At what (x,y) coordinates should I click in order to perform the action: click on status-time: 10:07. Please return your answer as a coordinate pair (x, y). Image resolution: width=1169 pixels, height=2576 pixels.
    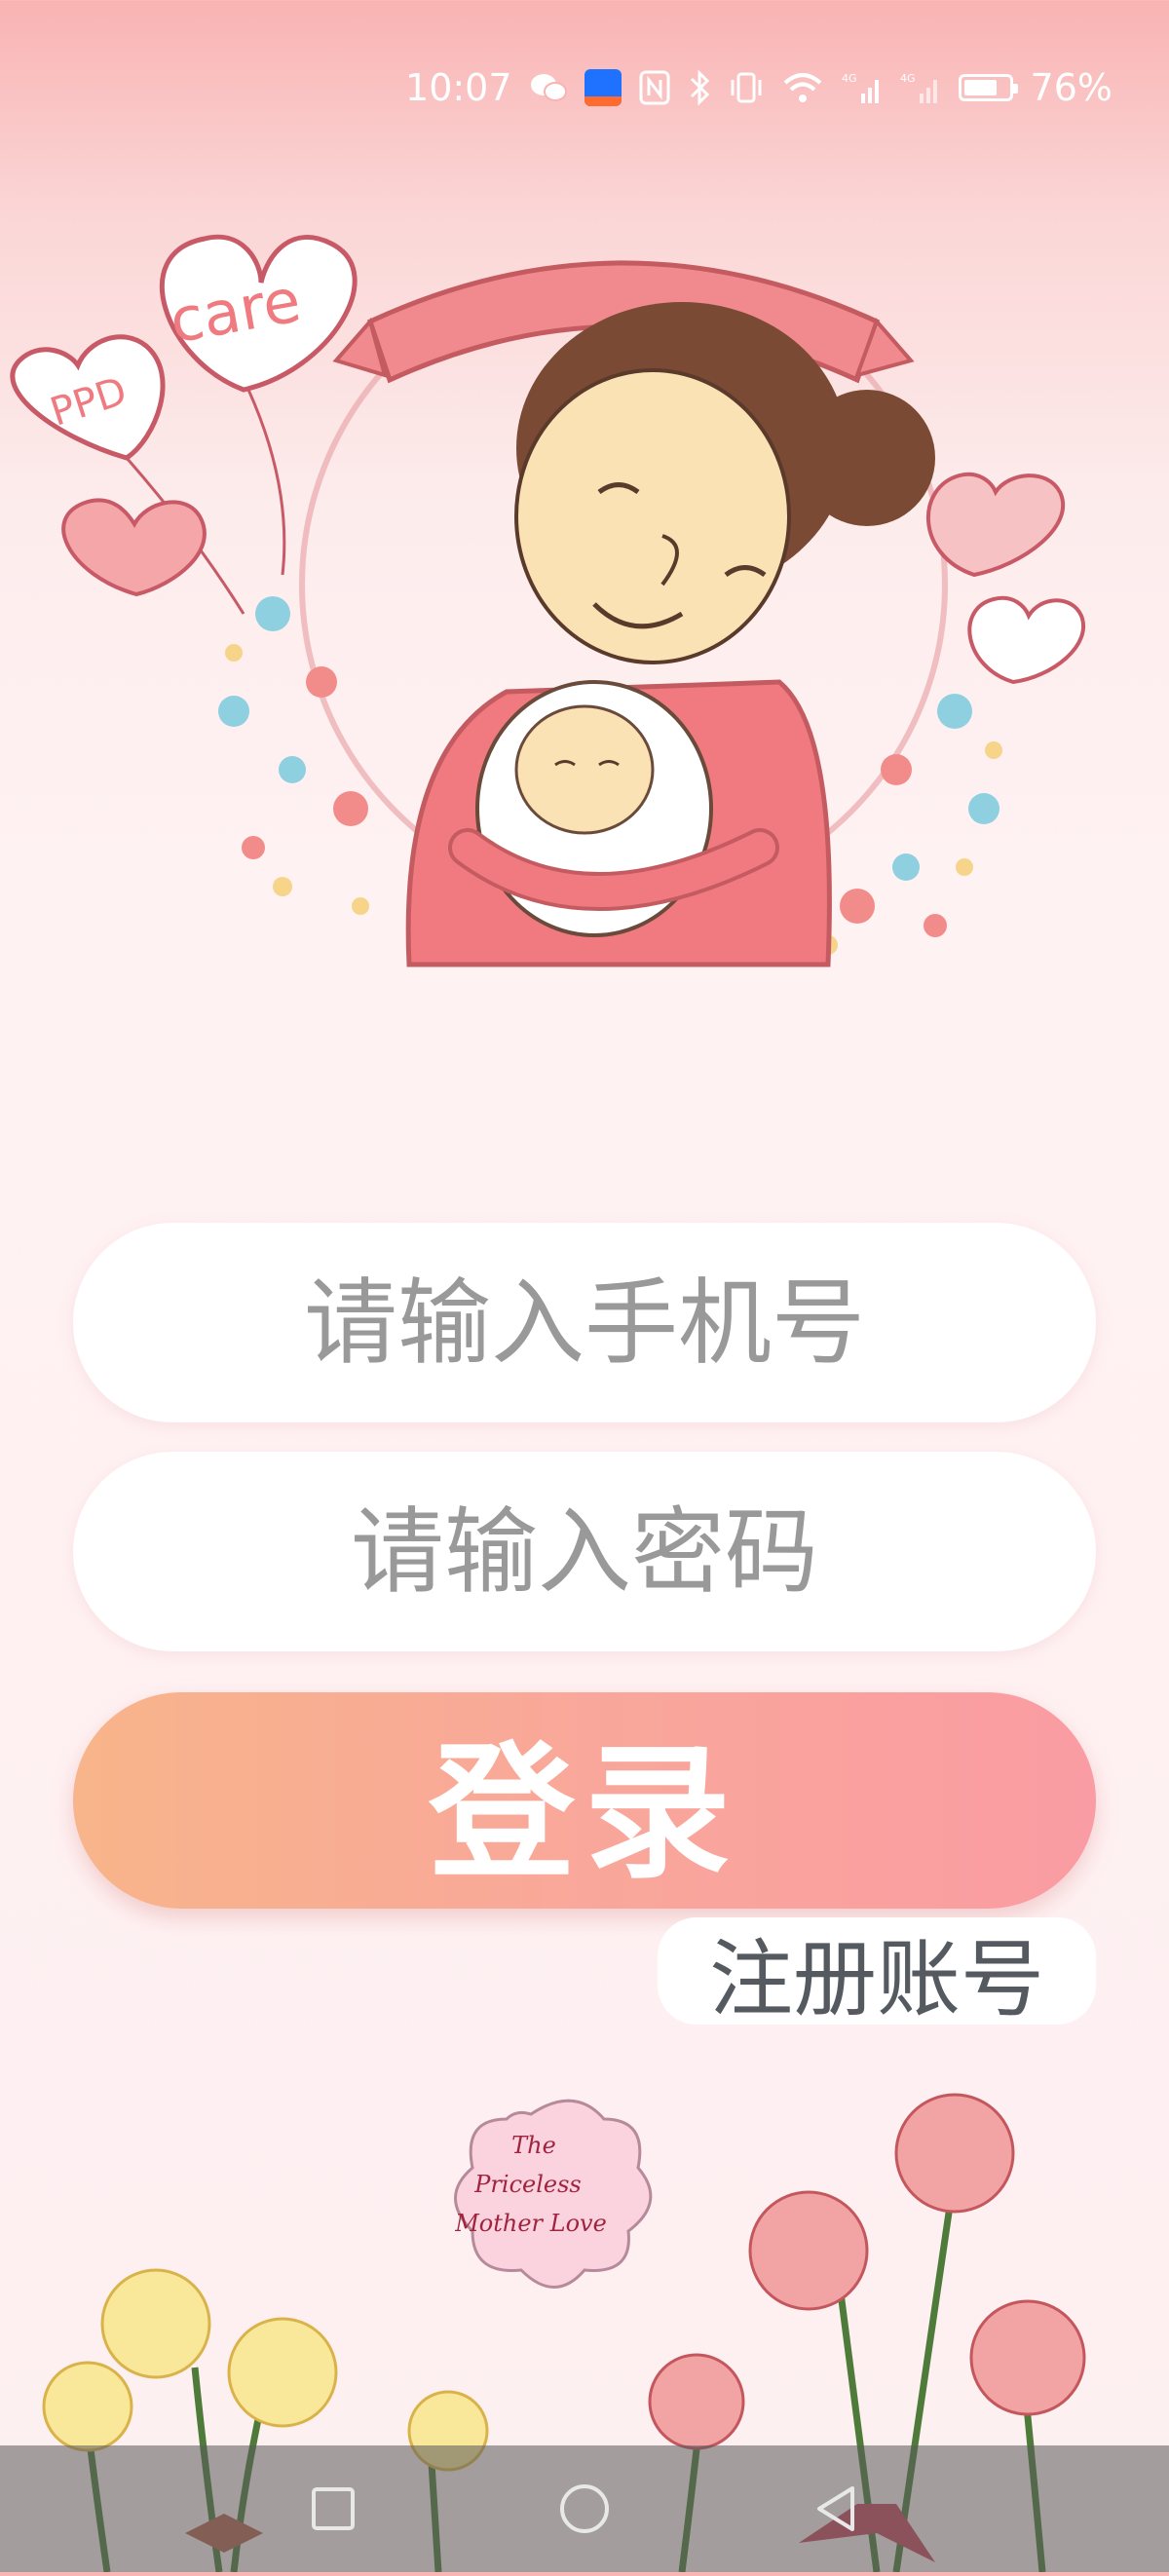
    Looking at the image, I should click on (458, 87).